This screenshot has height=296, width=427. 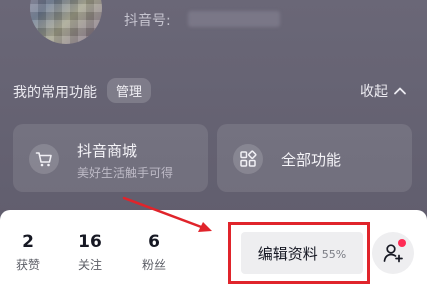 What do you see at coordinates (299, 253) in the screenshot?
I see `annotation-highlight-box` at bounding box center [299, 253].